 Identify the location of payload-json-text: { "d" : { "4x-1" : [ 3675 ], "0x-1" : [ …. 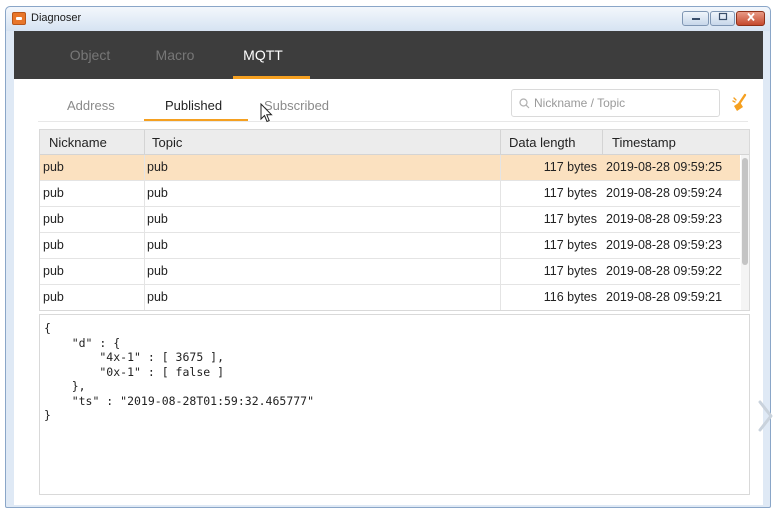
(179, 371).